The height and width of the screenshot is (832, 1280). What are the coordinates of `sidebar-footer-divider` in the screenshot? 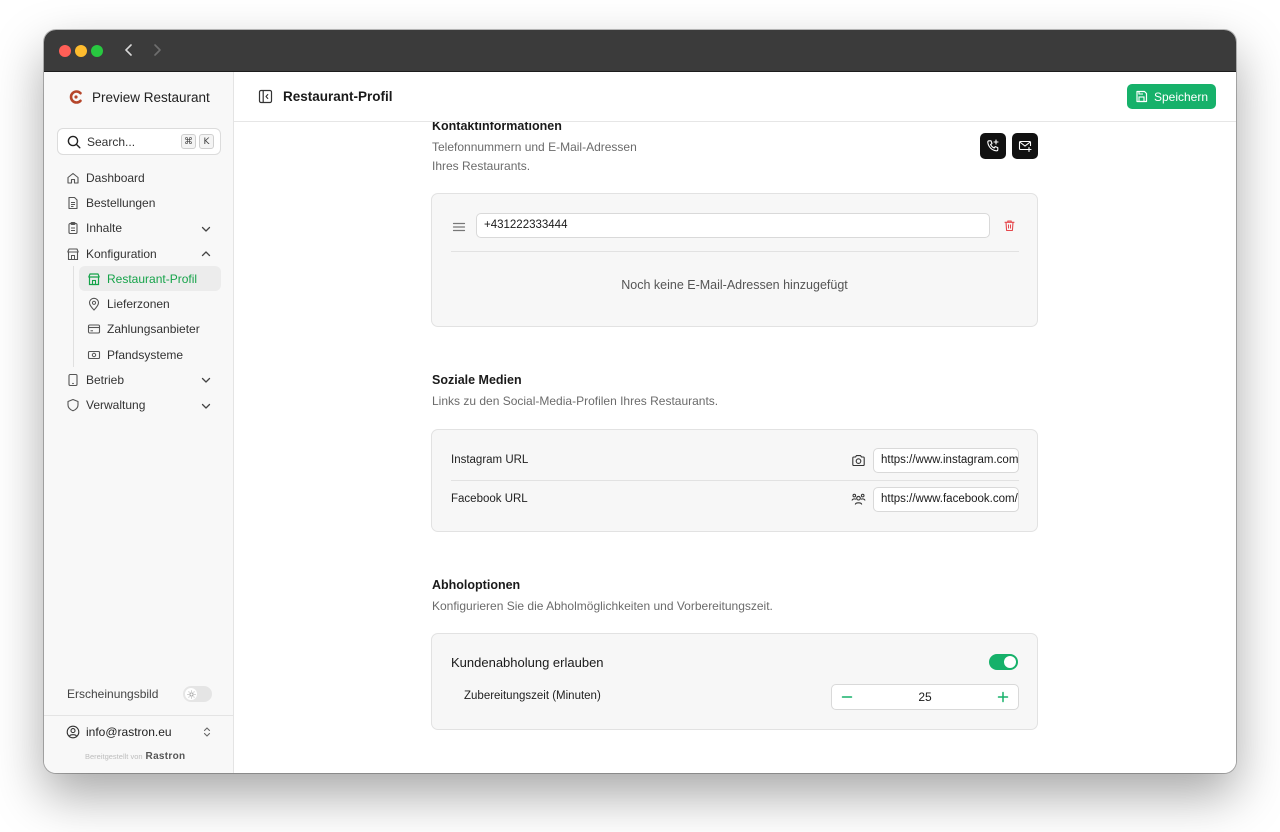 It's located at (139, 715).